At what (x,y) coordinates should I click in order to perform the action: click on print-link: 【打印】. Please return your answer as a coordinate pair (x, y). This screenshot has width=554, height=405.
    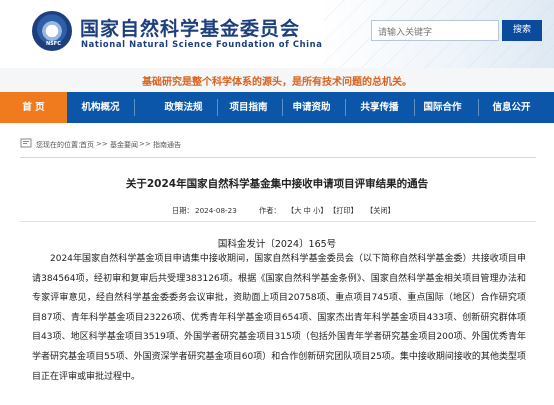
    Looking at the image, I should click on (343, 211).